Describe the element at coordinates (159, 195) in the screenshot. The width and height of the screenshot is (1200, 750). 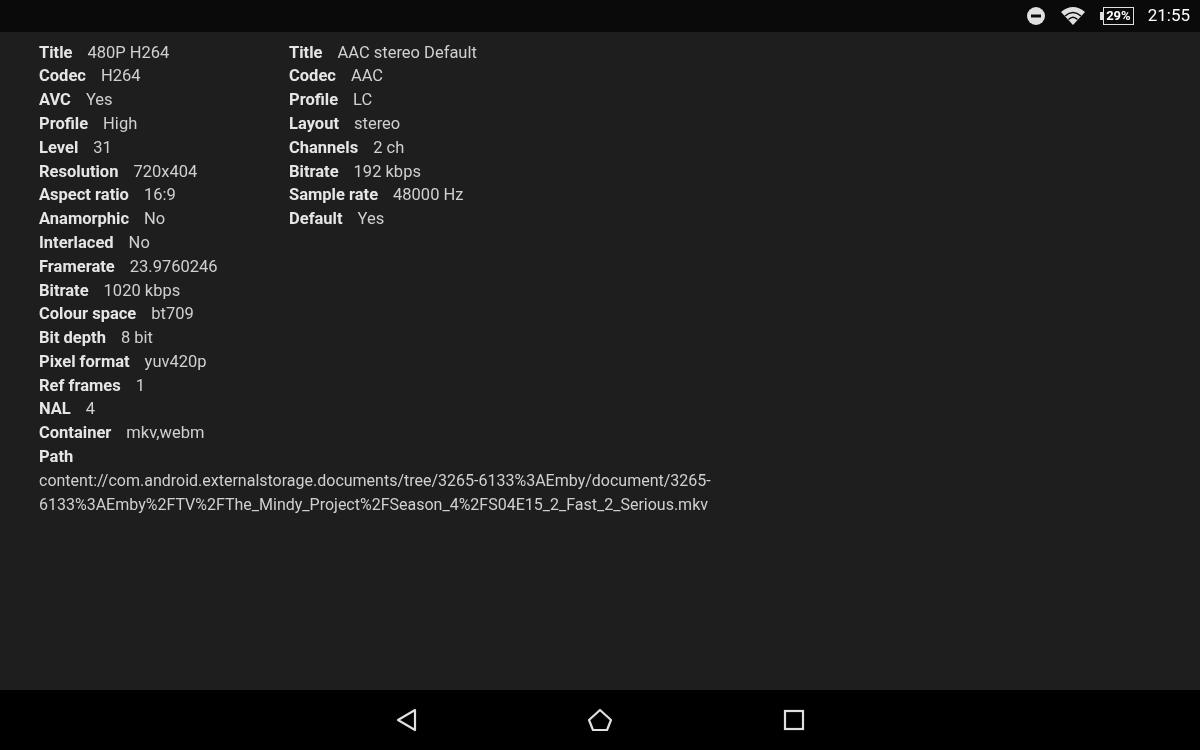
I see `field-value: 16:9` at that location.